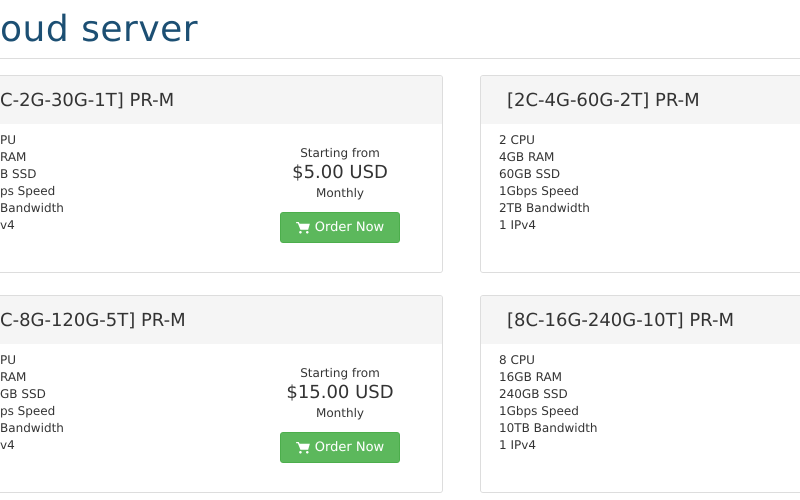 The image size is (800, 500). What do you see at coordinates (23, 394) in the screenshot?
I see `spec-line: GB SSD` at bounding box center [23, 394].